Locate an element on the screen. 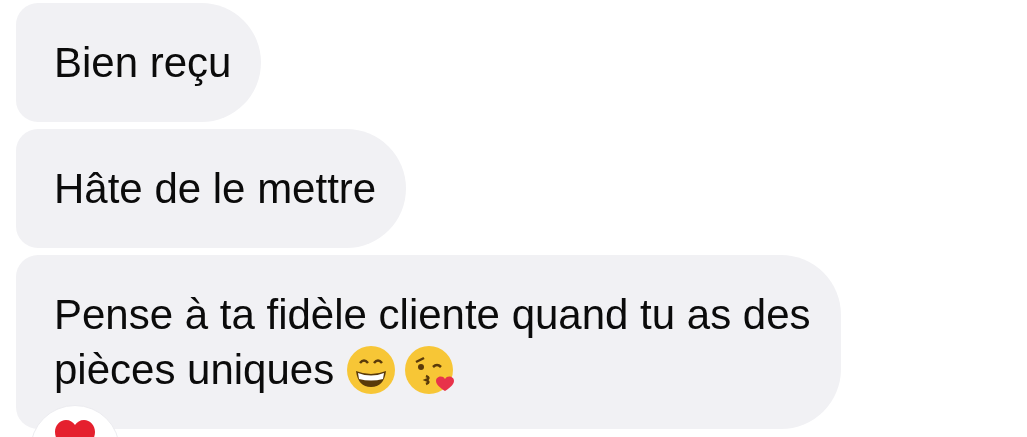 This screenshot has width=1027, height=437. message-text: pièces uniques is located at coordinates (194, 370).